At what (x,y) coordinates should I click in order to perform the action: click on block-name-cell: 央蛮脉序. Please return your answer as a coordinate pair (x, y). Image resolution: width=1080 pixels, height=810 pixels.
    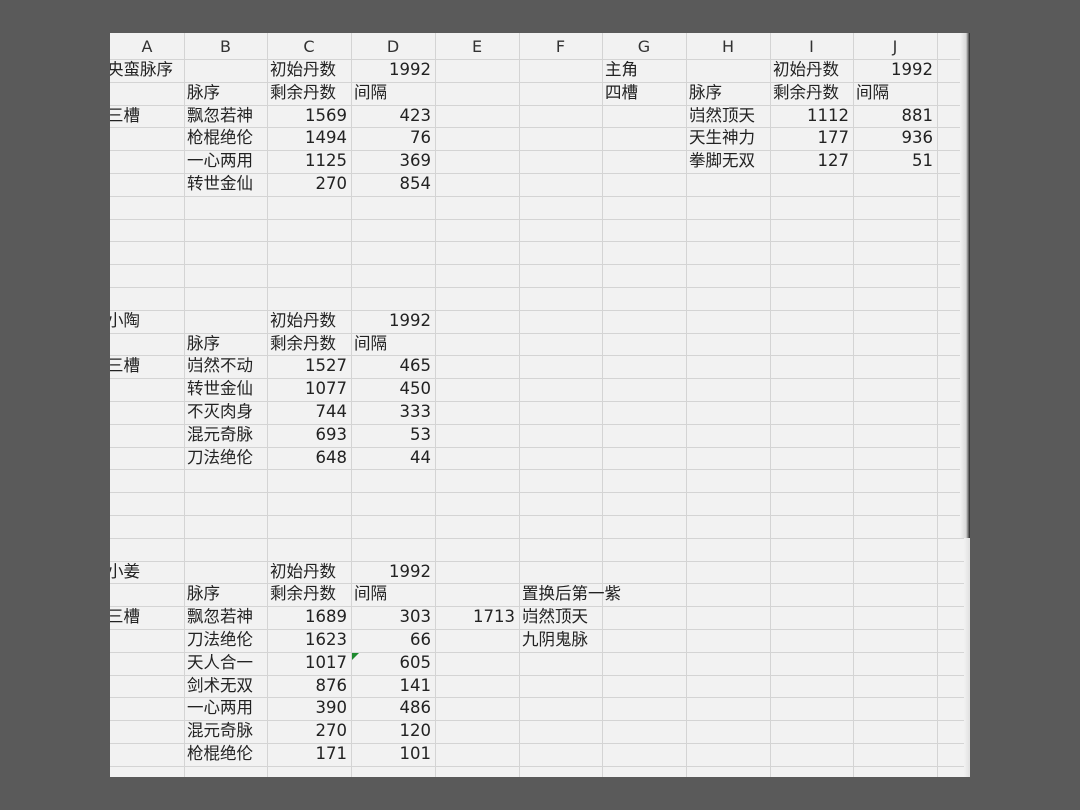
    Looking at the image, I should click on (141, 70).